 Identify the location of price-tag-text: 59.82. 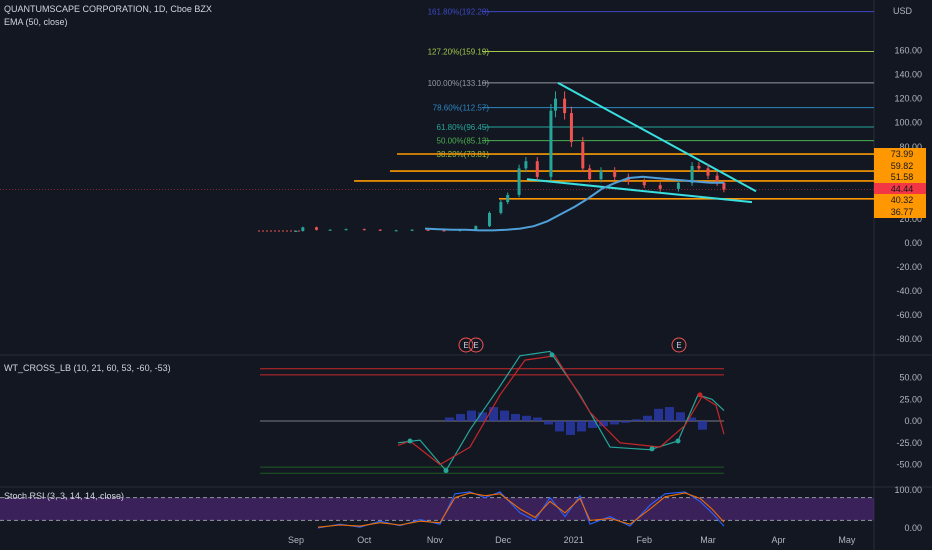
(902, 166).